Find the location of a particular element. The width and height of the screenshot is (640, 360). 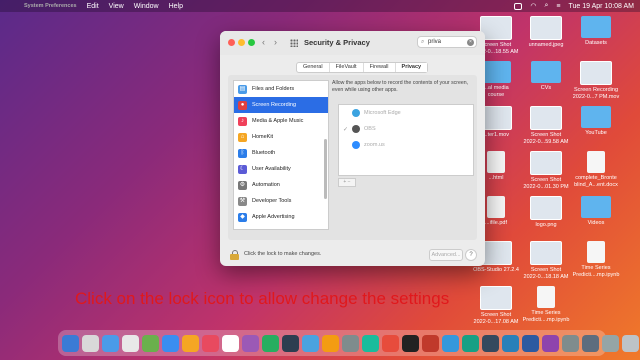

sidebar-item-media-apple-music: ♪ Media & Apple Music is located at coordinates (281, 121).